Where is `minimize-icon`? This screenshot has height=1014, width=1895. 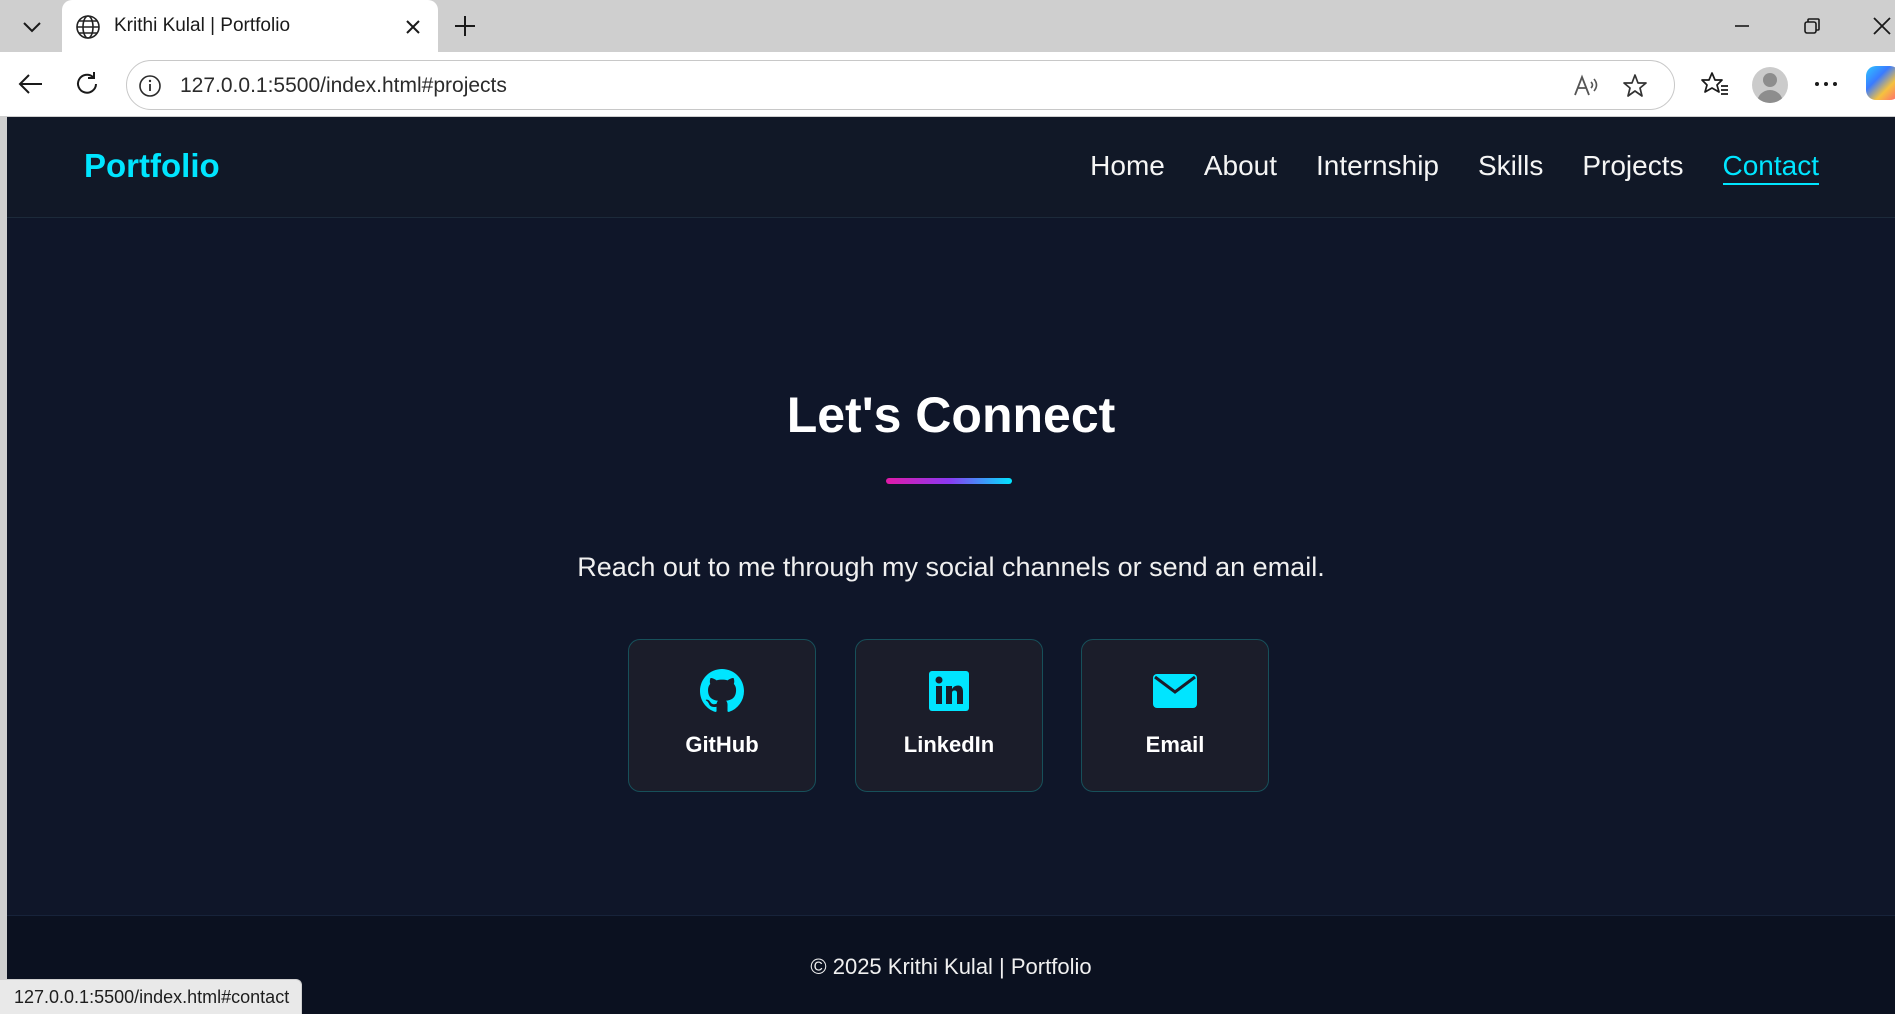
minimize-icon is located at coordinates (1742, 26).